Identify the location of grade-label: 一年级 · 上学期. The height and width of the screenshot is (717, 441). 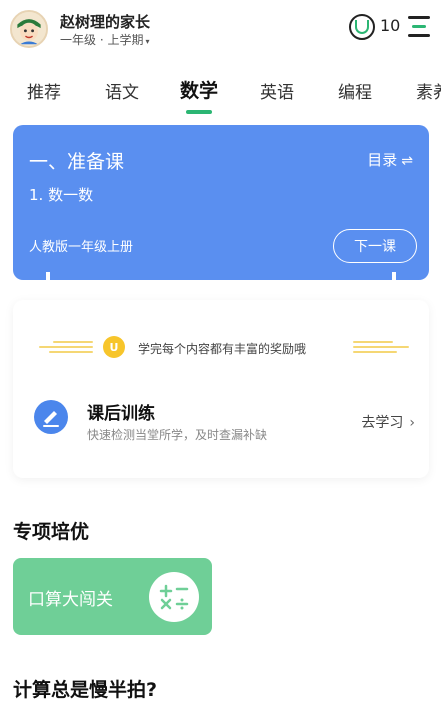
(102, 40).